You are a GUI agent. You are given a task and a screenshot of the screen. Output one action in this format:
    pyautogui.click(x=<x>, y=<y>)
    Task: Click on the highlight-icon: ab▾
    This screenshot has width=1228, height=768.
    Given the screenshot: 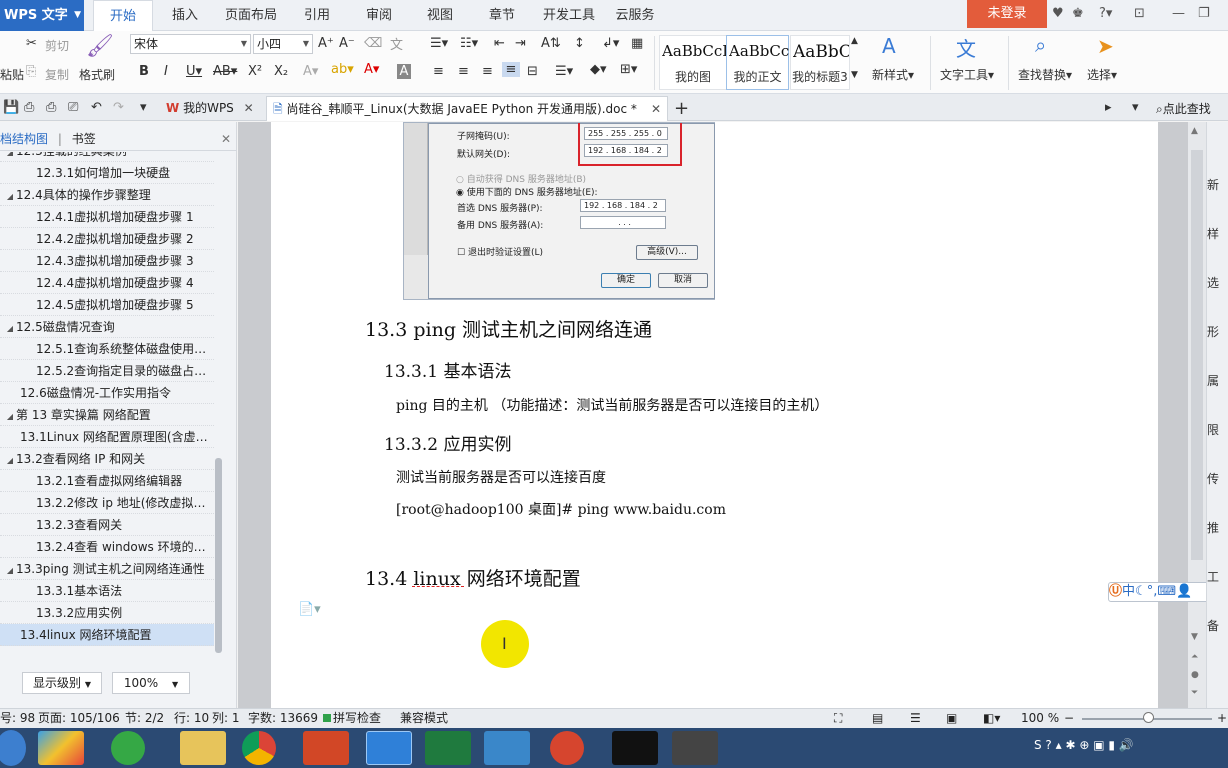 What is the action you would take?
    pyautogui.click(x=342, y=69)
    